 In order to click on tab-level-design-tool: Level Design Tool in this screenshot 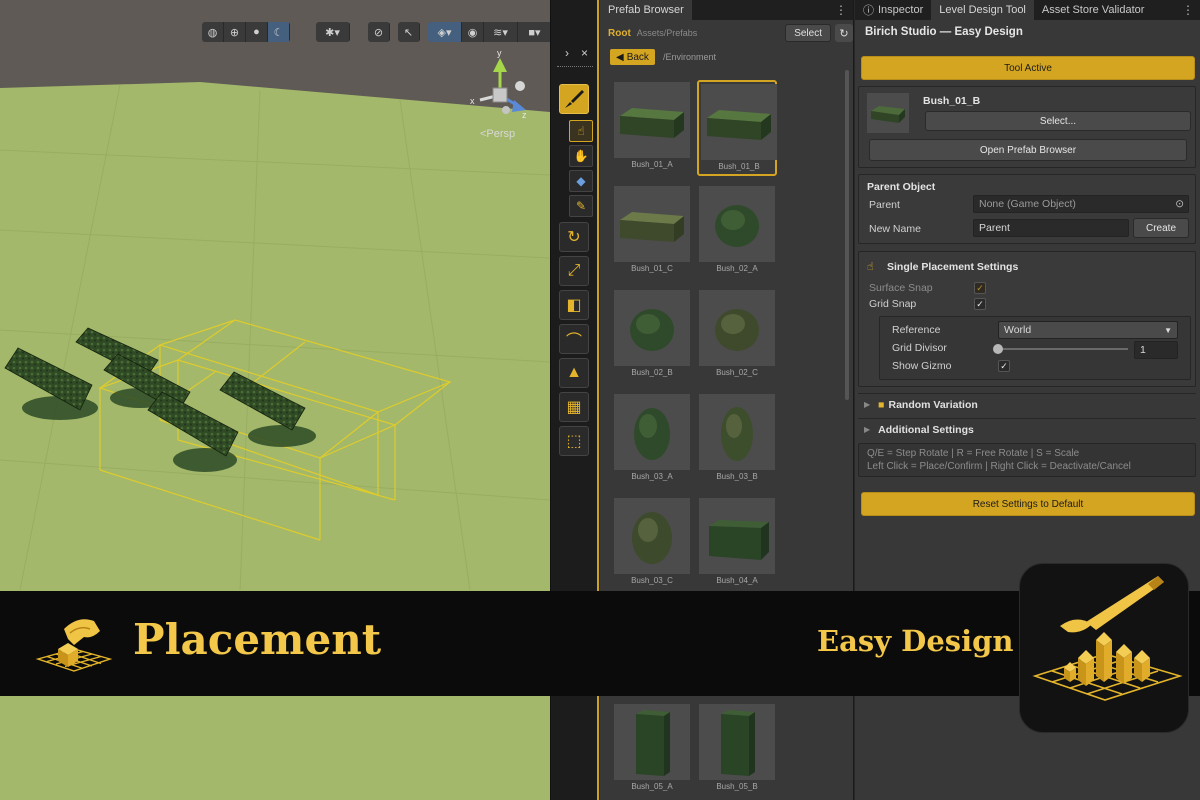, I will do `click(982, 10)`.